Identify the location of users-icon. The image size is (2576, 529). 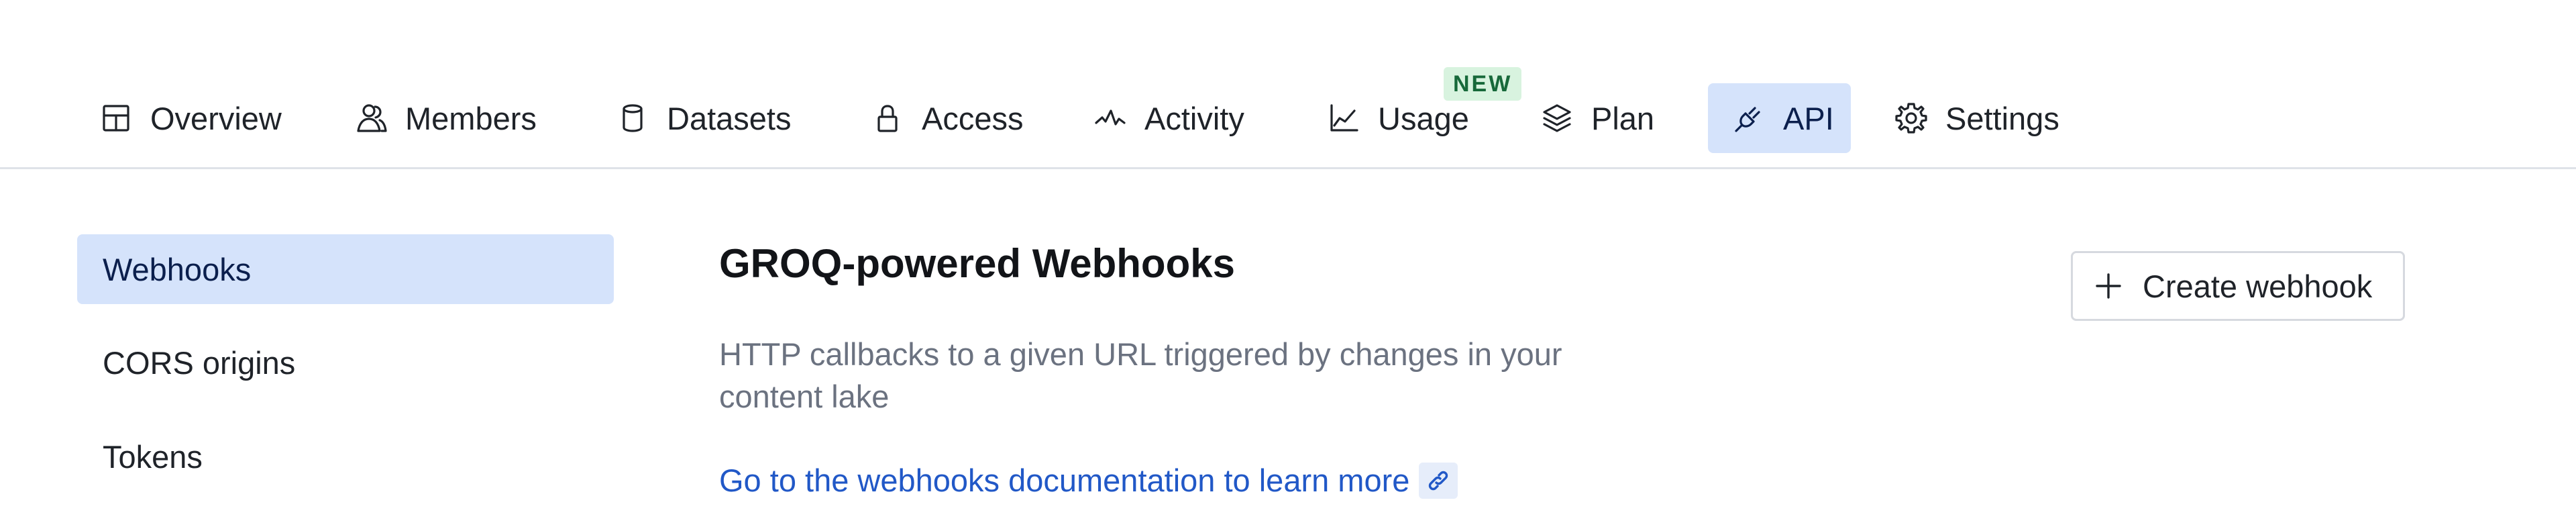
(371, 118).